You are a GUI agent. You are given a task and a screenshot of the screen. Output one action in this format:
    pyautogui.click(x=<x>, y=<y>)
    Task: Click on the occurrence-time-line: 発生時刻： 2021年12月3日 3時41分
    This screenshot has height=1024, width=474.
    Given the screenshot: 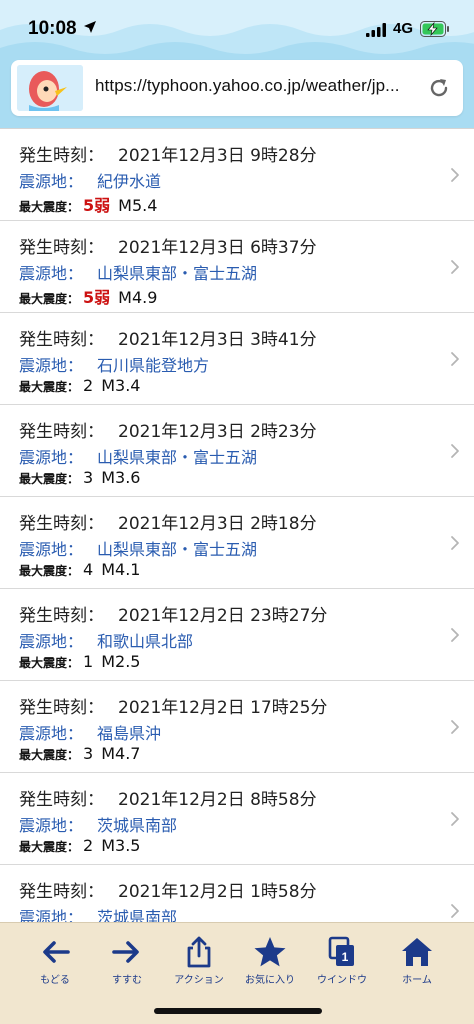 What is the action you would take?
    pyautogui.click(x=168, y=337)
    